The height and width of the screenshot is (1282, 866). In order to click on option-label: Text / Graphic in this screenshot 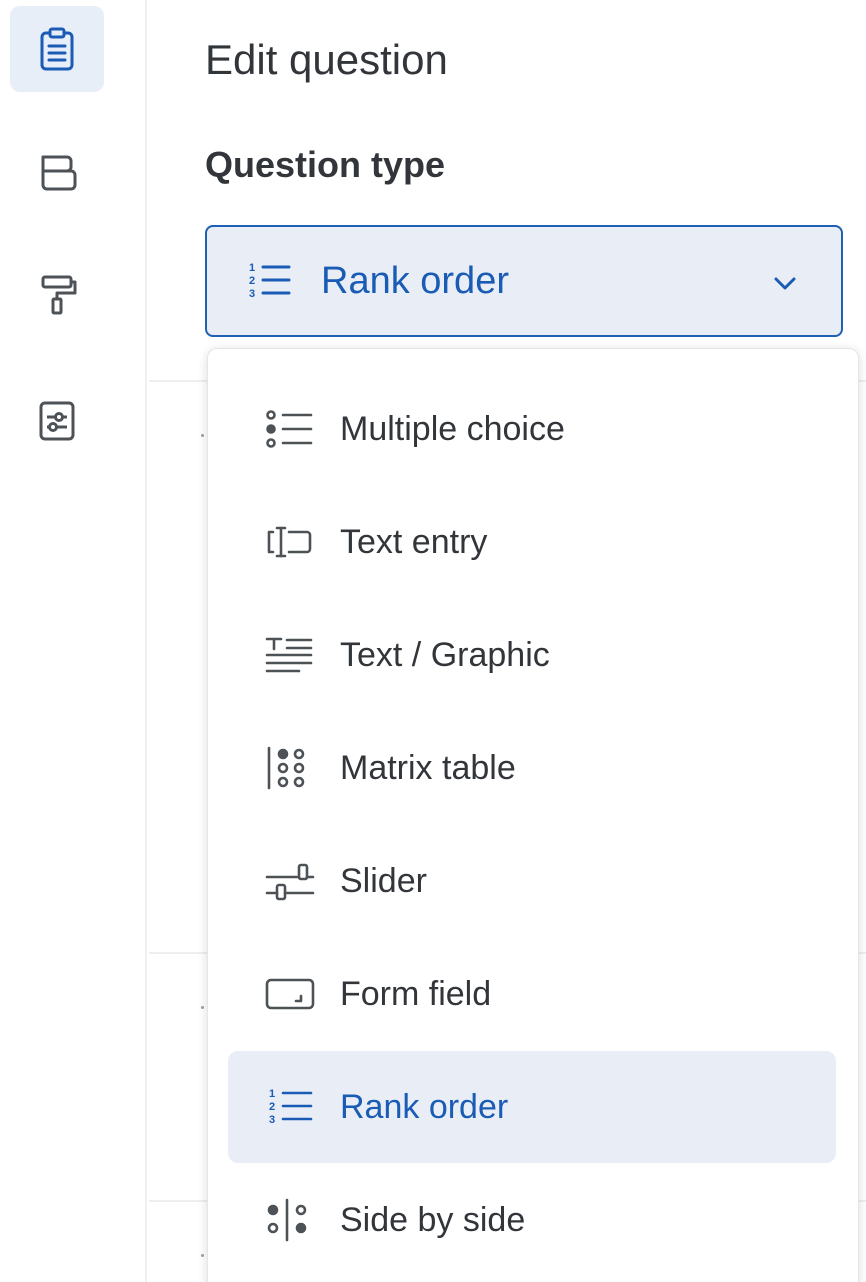, I will do `click(445, 654)`.